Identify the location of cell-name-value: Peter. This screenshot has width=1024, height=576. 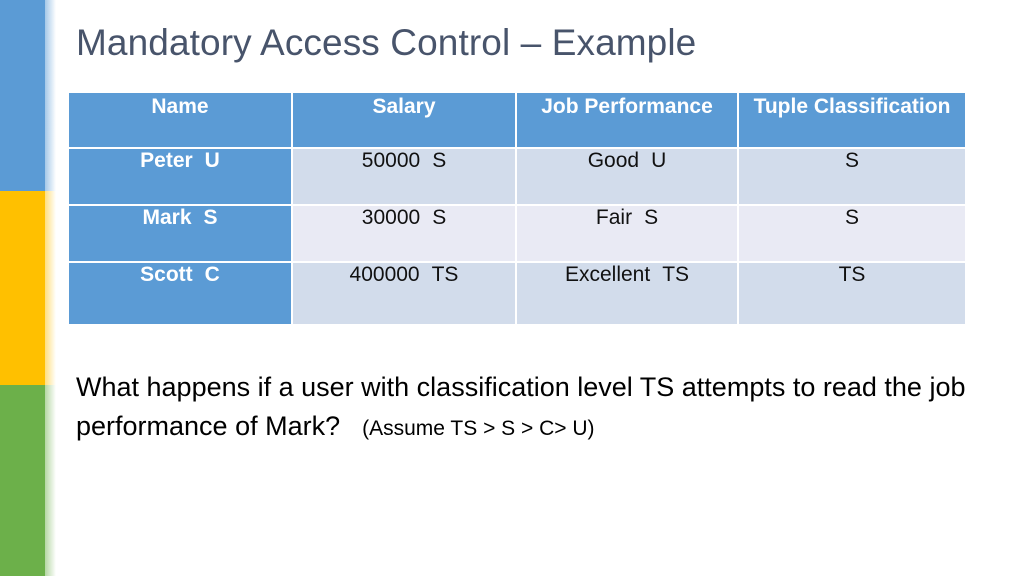
(166, 160).